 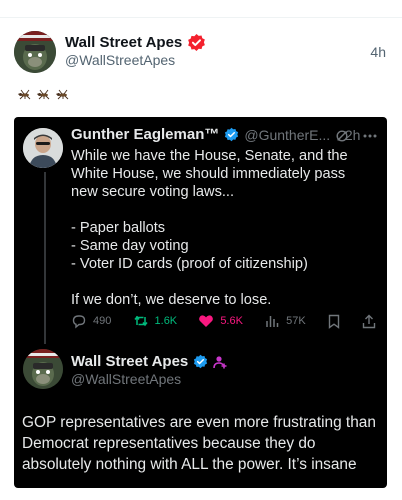 I want to click on repost-count: 1.6K, so click(x=166, y=321).